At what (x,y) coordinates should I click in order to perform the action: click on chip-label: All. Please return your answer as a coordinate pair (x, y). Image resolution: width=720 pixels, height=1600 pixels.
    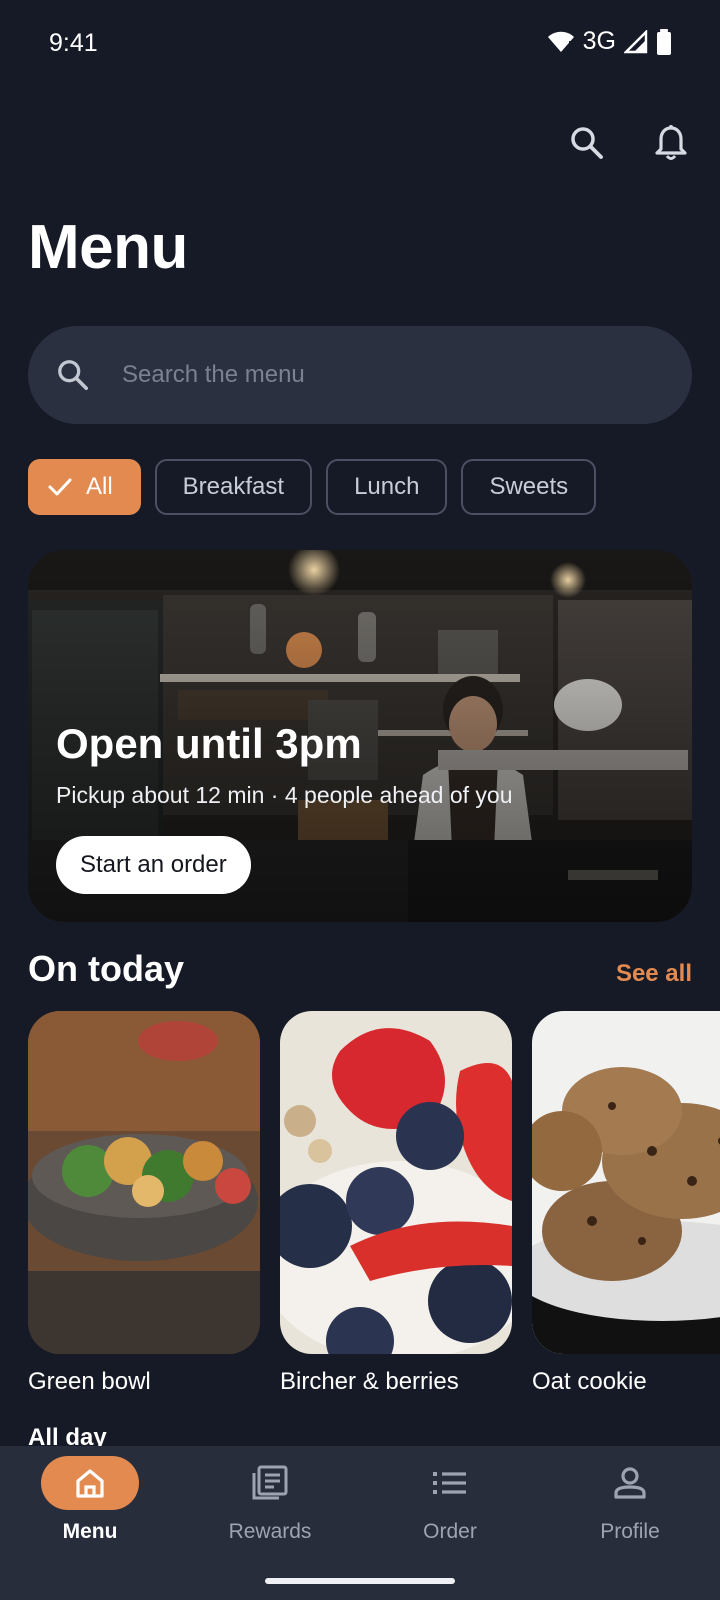
    Looking at the image, I should click on (99, 486).